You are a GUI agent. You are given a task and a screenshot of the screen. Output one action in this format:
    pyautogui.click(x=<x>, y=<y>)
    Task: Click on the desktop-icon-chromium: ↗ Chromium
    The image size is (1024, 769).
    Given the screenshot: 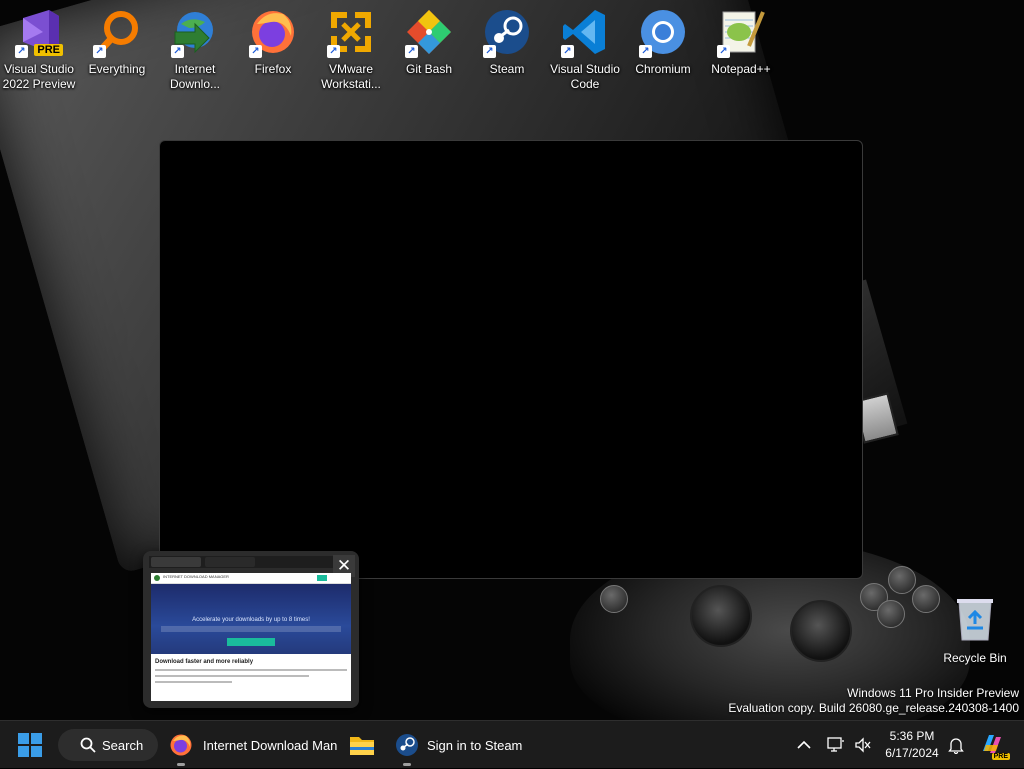 What is the action you would take?
    pyautogui.click(x=663, y=40)
    